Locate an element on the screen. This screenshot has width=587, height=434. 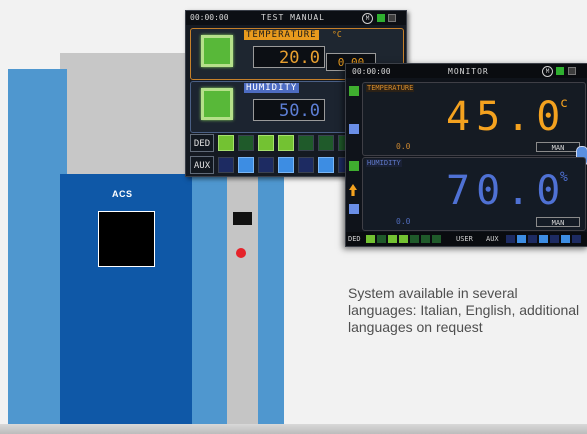
user-label: USER is located at coordinates (464, 239).